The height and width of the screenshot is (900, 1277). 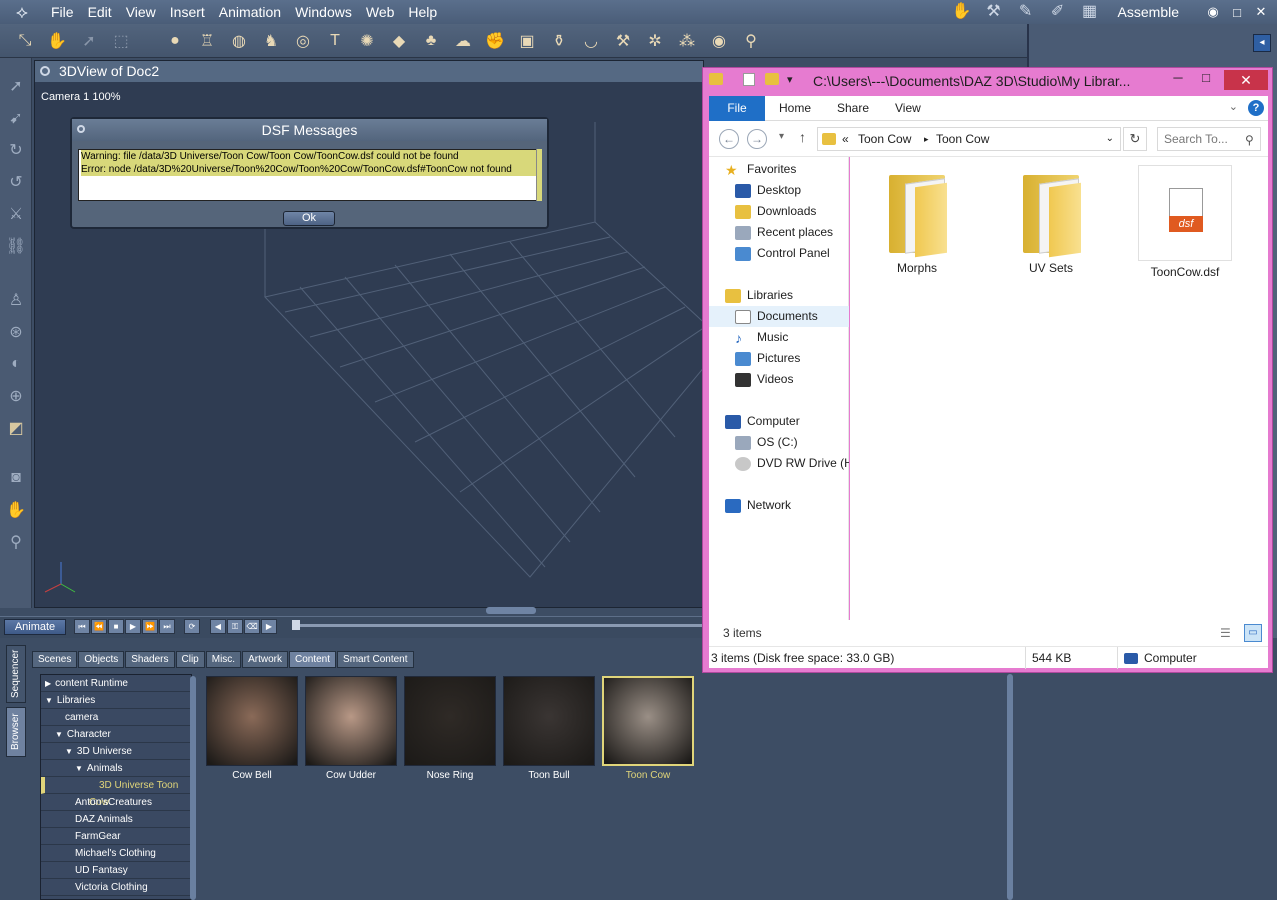 What do you see at coordinates (1262, 43) in the screenshot?
I see `panel-options-icon: ◂` at bounding box center [1262, 43].